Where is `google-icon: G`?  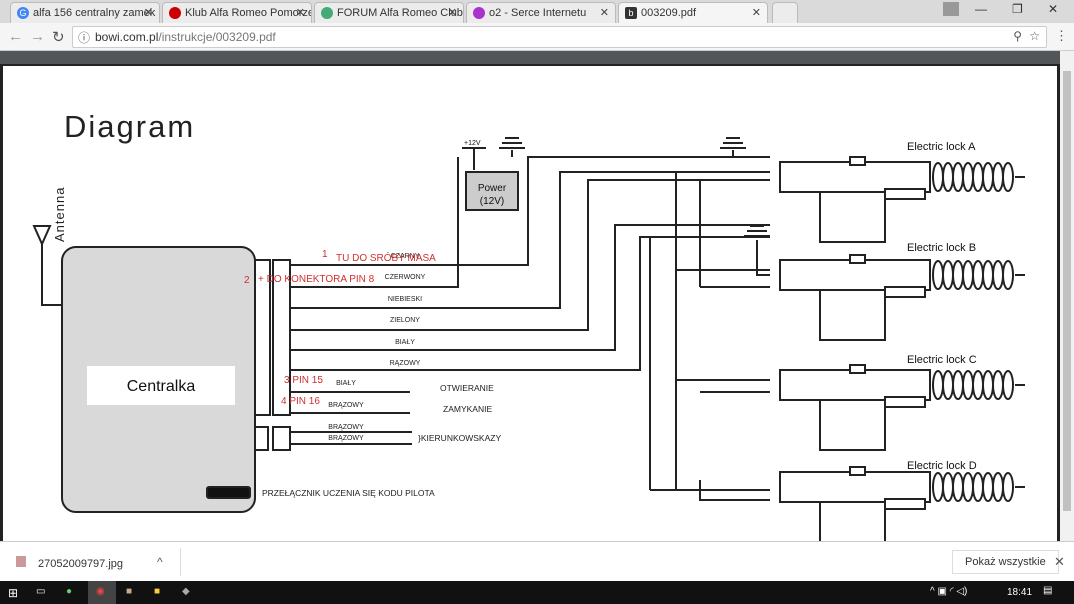
google-icon: G is located at coordinates (23, 13).